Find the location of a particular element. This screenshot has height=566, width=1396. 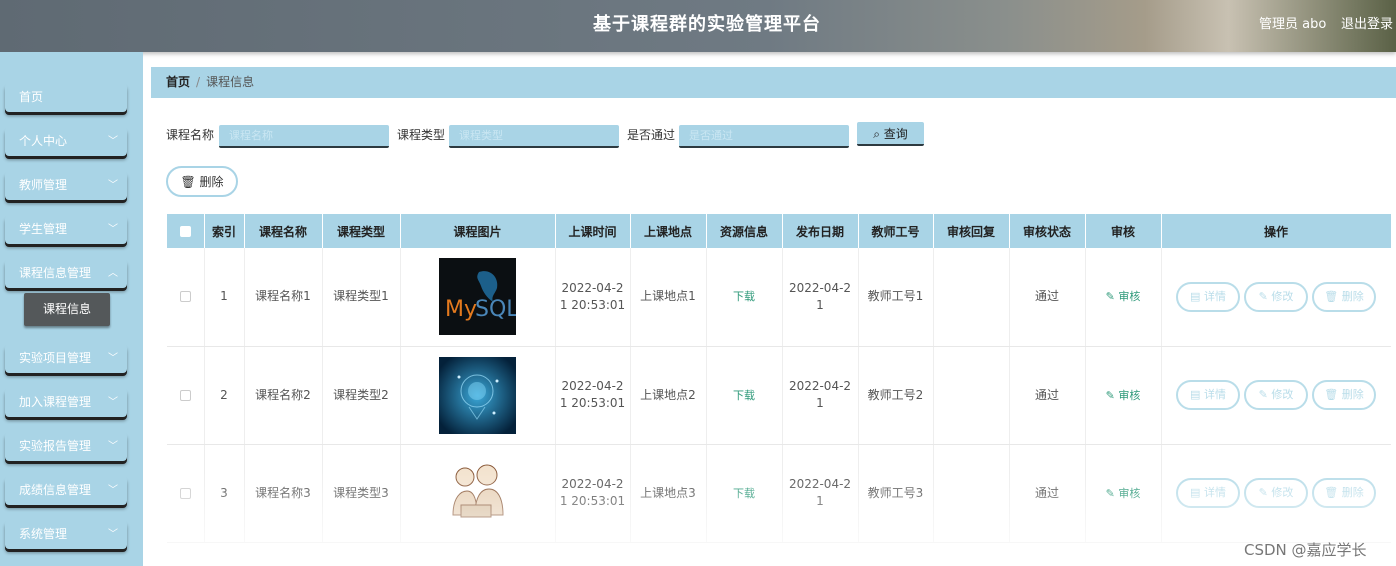

mysql-logo-image: My SQL is located at coordinates (477, 297).